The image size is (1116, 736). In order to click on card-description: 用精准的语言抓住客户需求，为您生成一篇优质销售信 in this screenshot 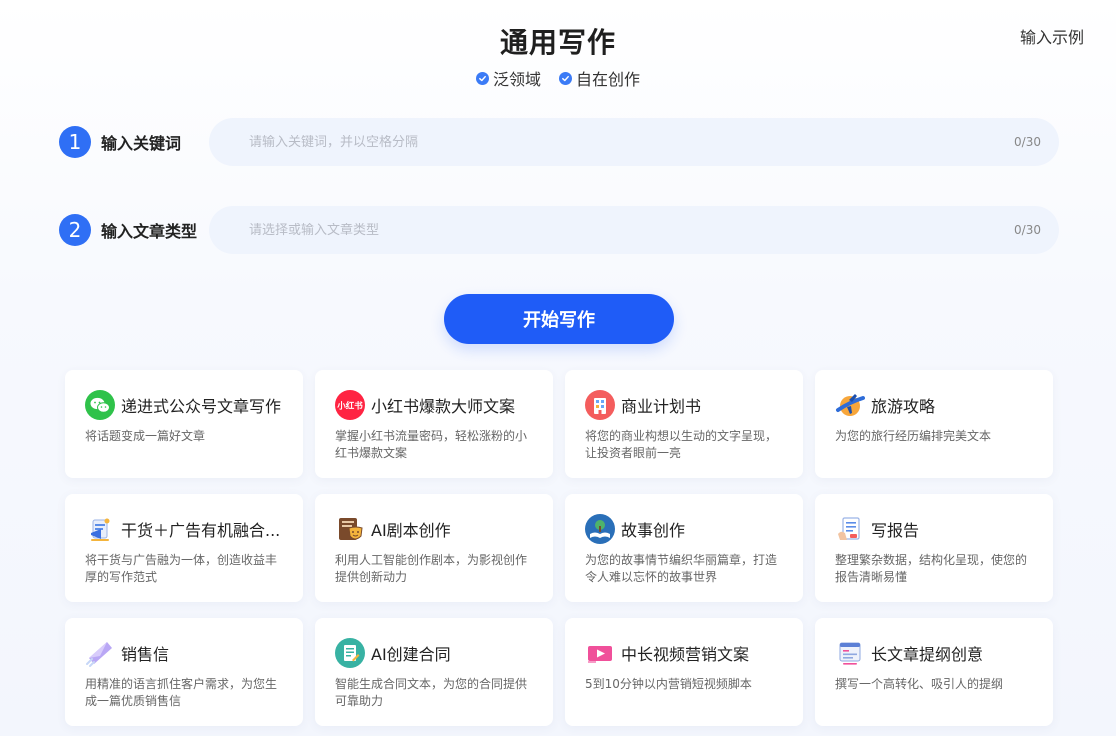, I will do `click(181, 692)`.